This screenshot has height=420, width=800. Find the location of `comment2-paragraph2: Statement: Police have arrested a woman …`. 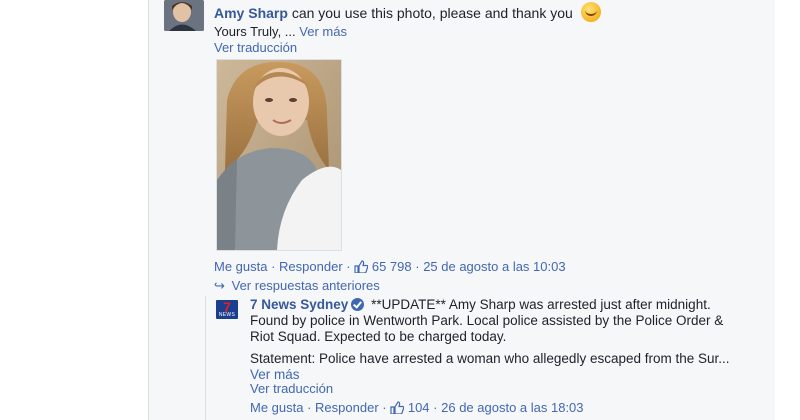

comment2-paragraph2: Statement: Police have arrested a woman … is located at coordinates (495, 367).